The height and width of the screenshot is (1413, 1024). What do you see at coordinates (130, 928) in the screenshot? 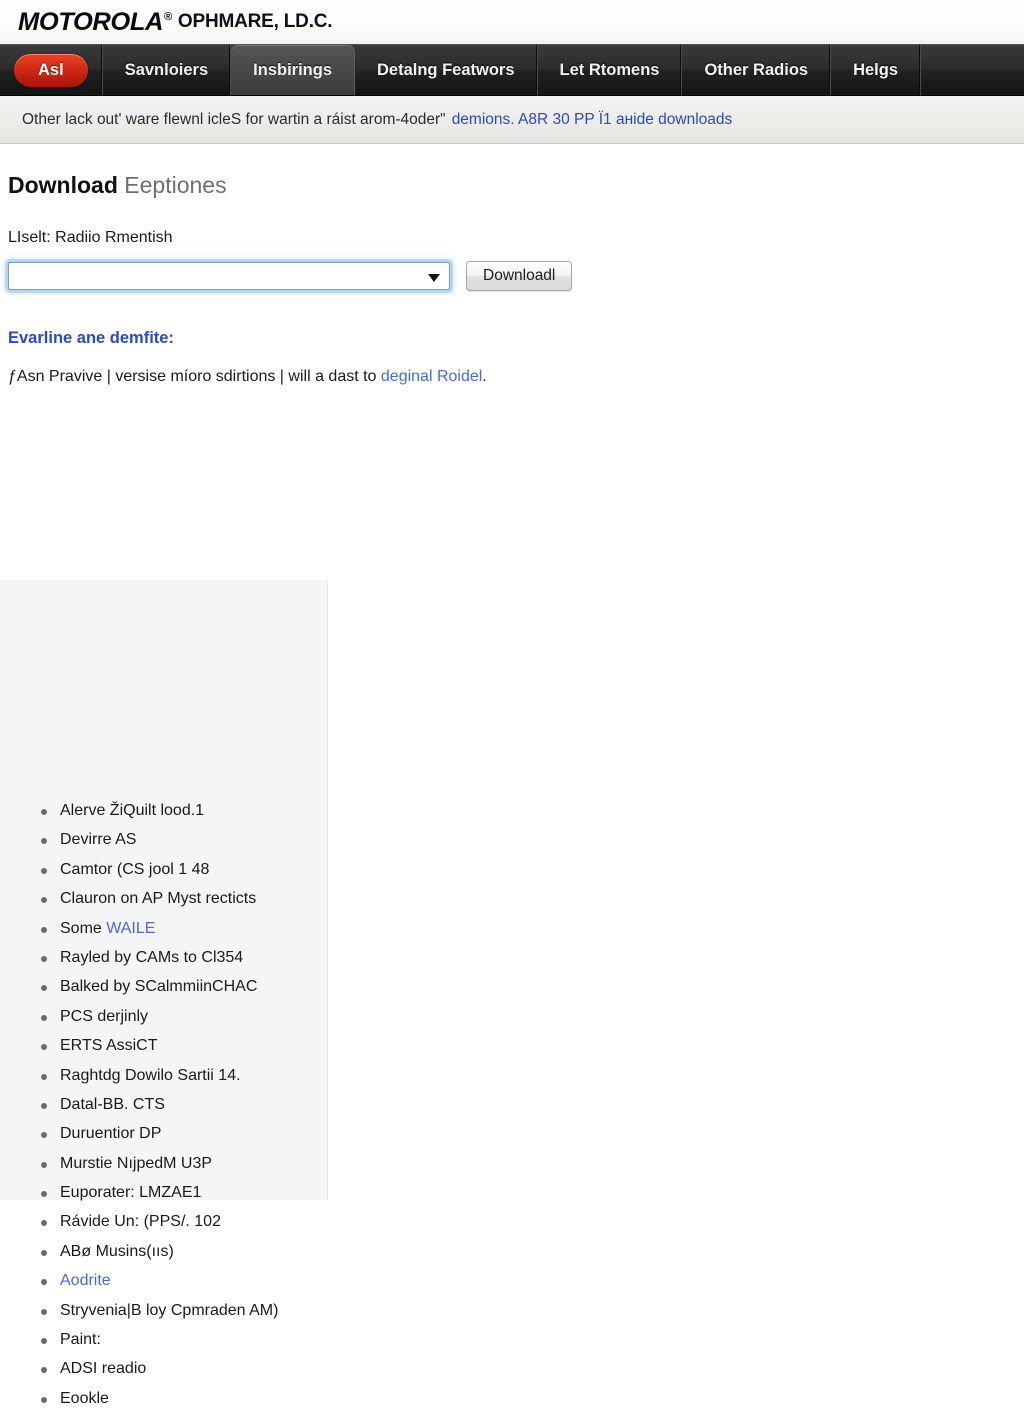
I see `list-item-link: WAILE` at bounding box center [130, 928].